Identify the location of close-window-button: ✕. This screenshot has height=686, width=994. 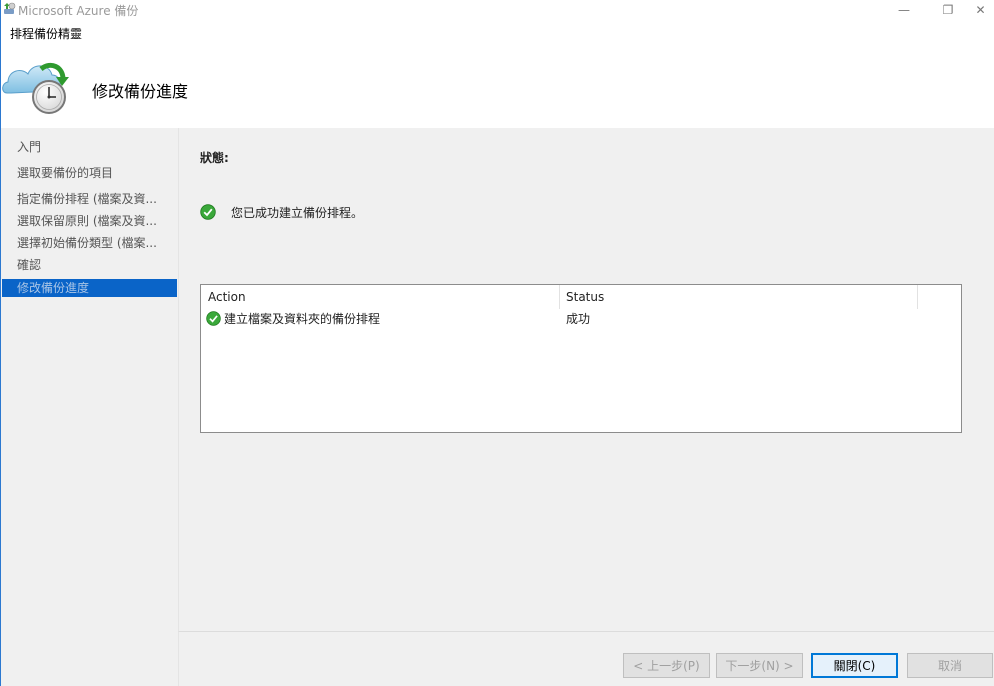
(980, 9).